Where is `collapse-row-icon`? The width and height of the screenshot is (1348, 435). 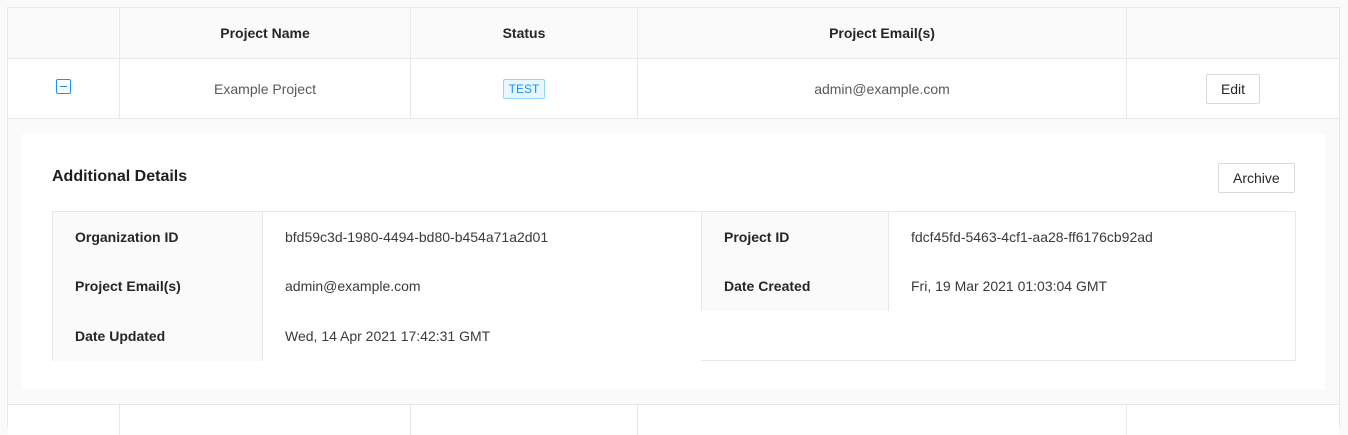 collapse-row-icon is located at coordinates (63, 86).